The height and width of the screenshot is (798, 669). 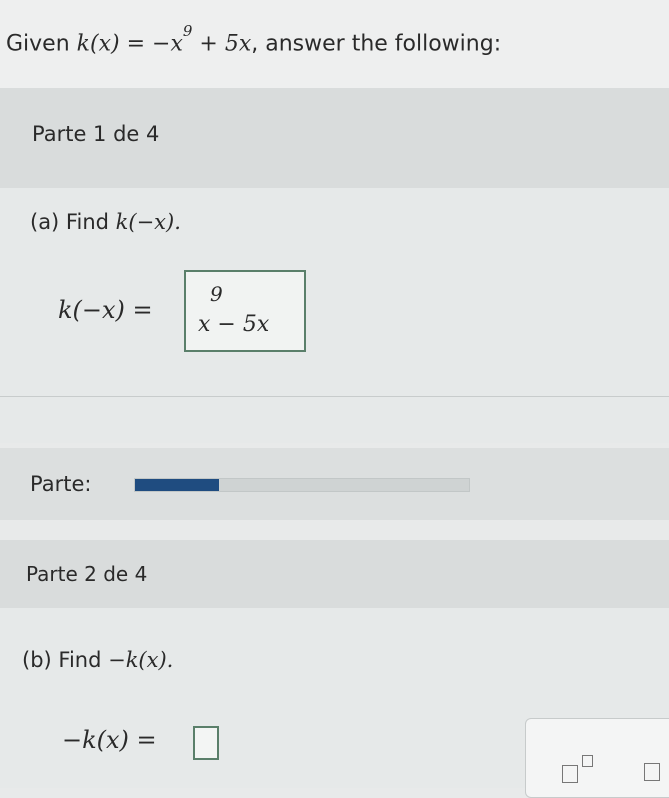 I want to click on superscript-template-icon, so click(x=582, y=771).